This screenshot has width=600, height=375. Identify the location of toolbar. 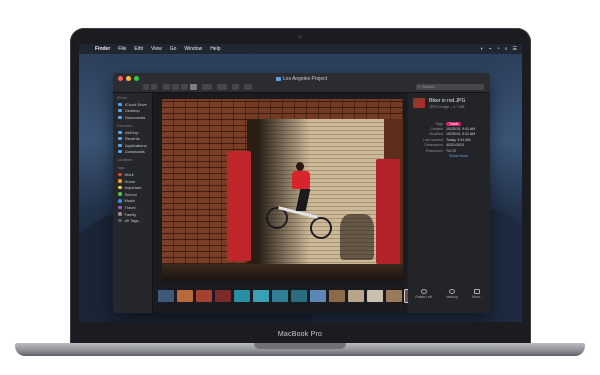
(197, 87).